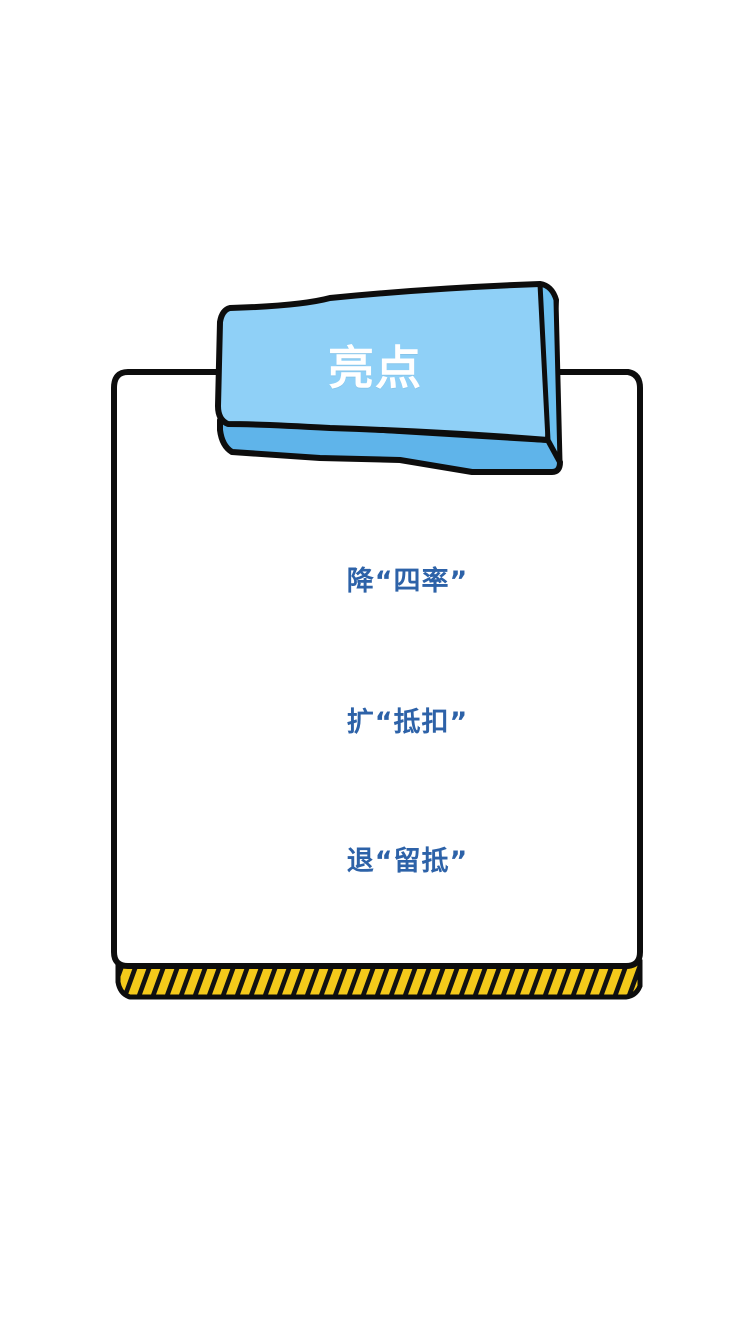 This screenshot has height=1334, width=750. What do you see at coordinates (407, 861) in the screenshot?
I see `highlight-item-refund-credits: 退“留抵”` at bounding box center [407, 861].